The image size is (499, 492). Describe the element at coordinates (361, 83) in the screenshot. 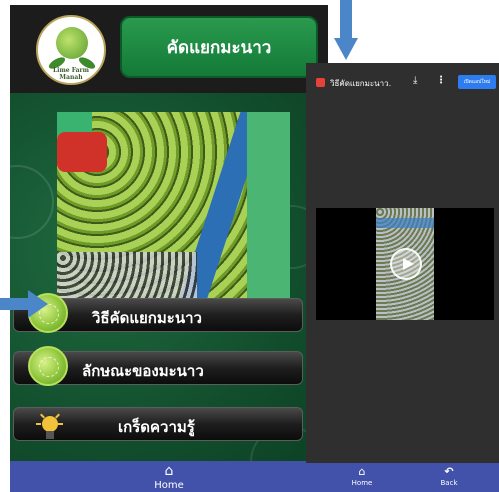

I see `video-title: วิธีคัดแยกมะนาว.` at that location.